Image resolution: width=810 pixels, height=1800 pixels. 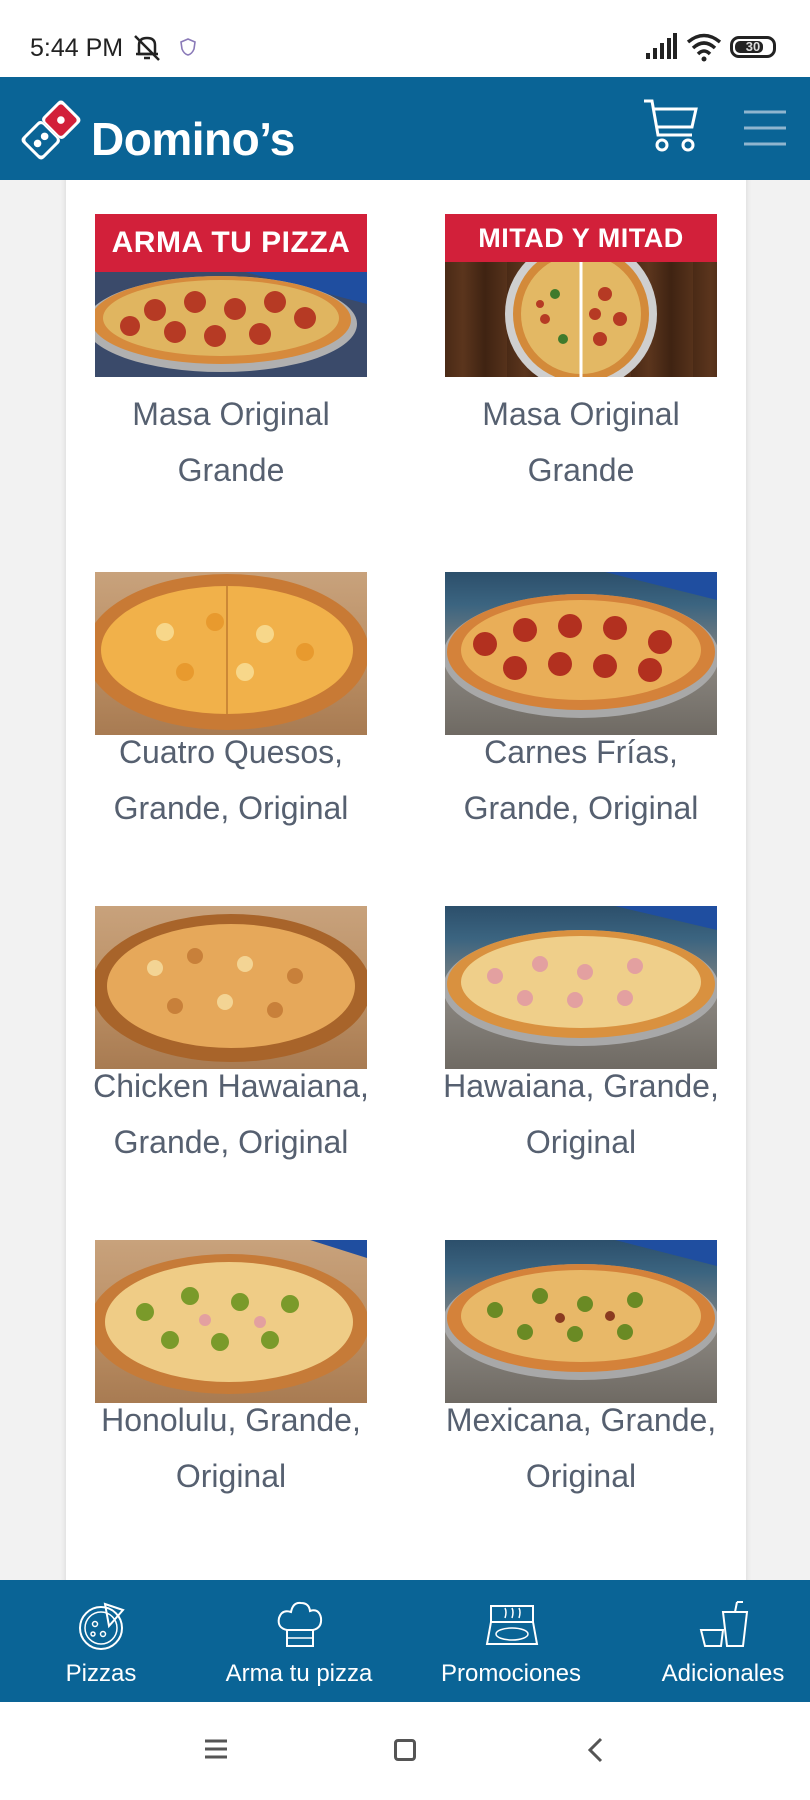 I want to click on shield-icon, so click(x=188, y=47).